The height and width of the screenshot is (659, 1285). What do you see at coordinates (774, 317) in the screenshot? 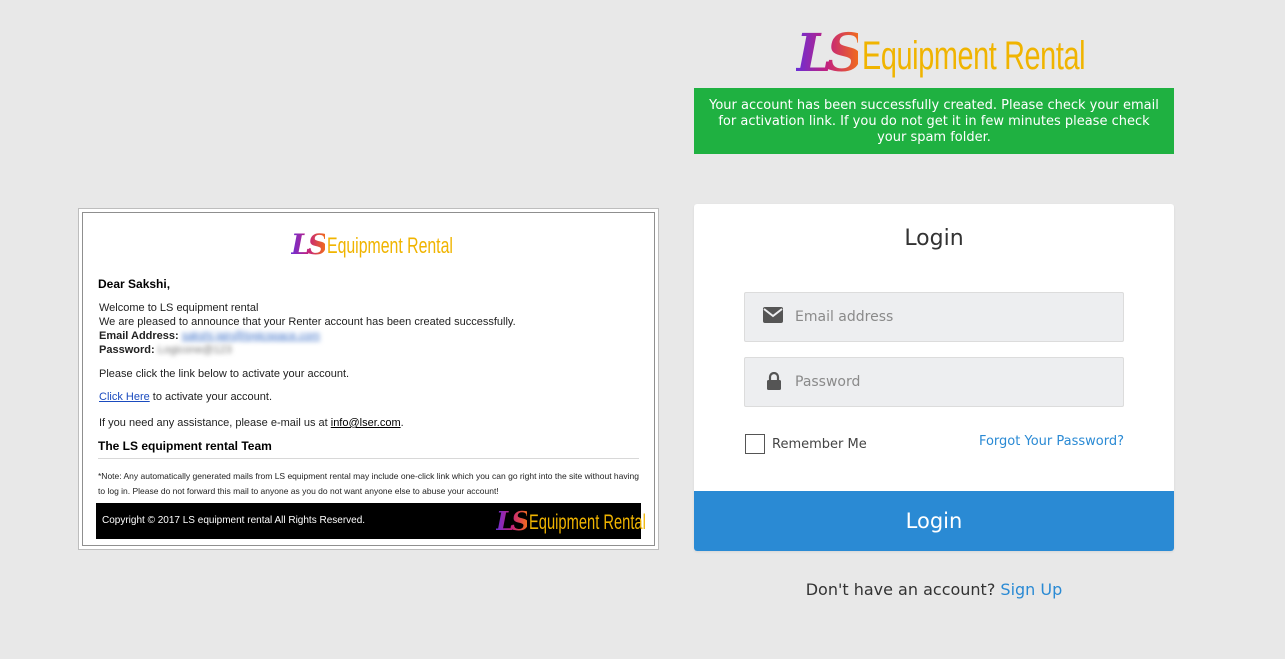
I see `envelope-icon` at bounding box center [774, 317].